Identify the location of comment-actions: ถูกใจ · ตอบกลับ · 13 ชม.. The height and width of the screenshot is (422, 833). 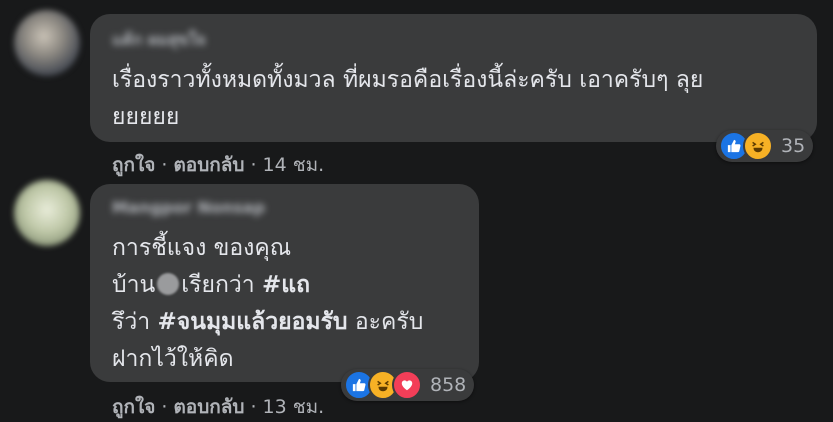
(218, 407).